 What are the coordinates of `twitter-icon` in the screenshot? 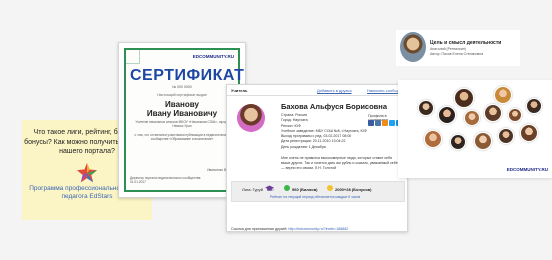 It's located at (392, 123).